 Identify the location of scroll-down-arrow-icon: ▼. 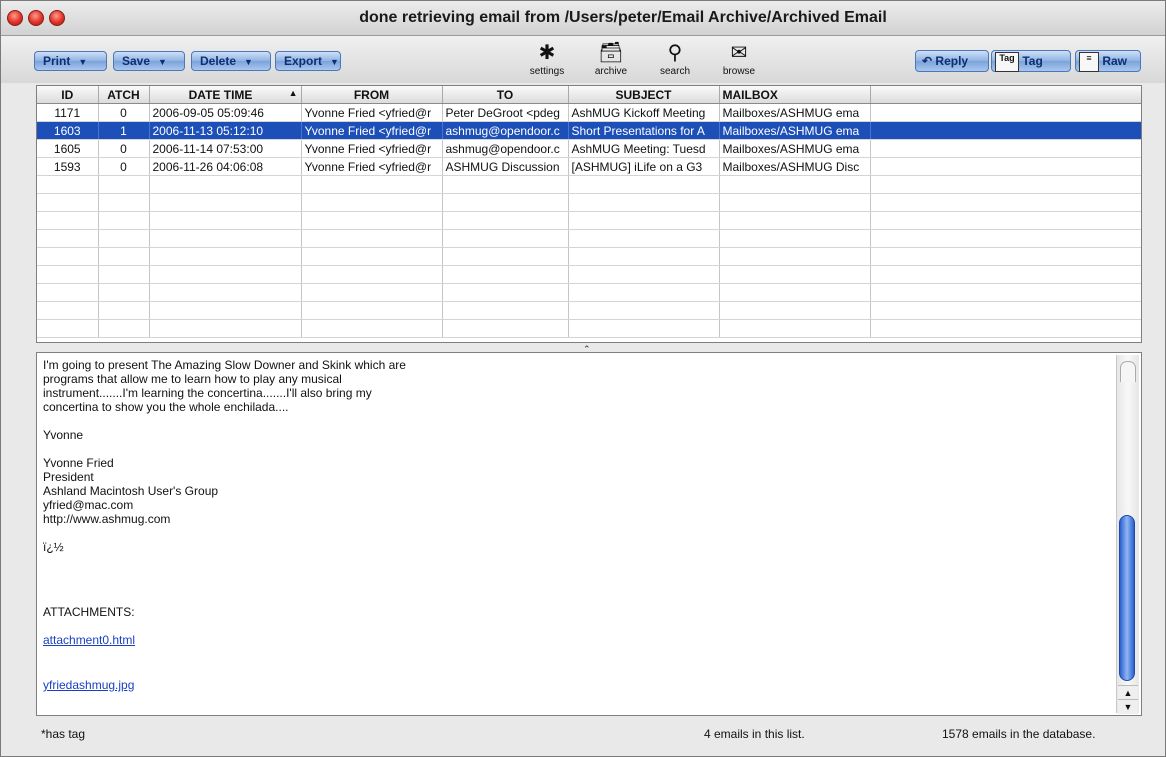
(1128, 706).